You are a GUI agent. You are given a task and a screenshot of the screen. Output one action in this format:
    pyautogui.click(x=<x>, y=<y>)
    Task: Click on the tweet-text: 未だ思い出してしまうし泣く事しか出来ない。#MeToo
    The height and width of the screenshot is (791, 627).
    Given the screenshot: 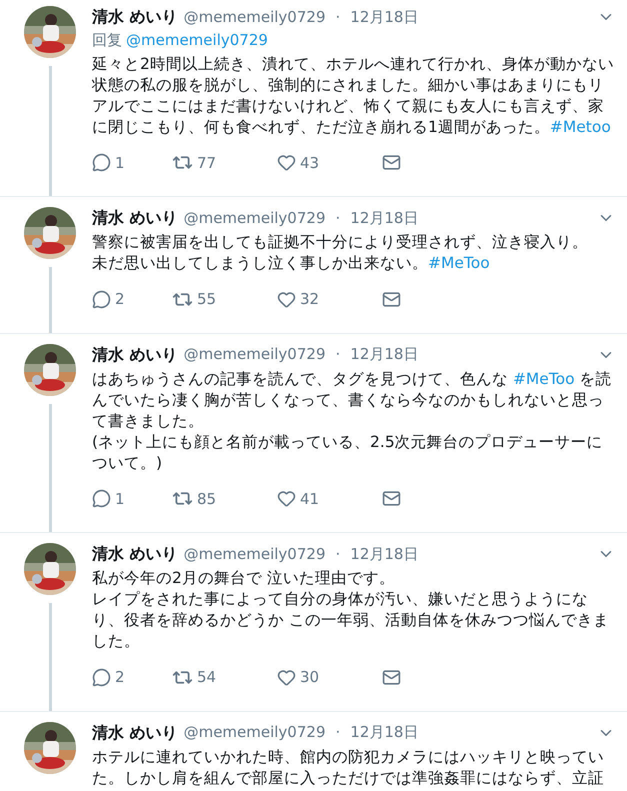 What is the action you would take?
    pyautogui.click(x=291, y=263)
    